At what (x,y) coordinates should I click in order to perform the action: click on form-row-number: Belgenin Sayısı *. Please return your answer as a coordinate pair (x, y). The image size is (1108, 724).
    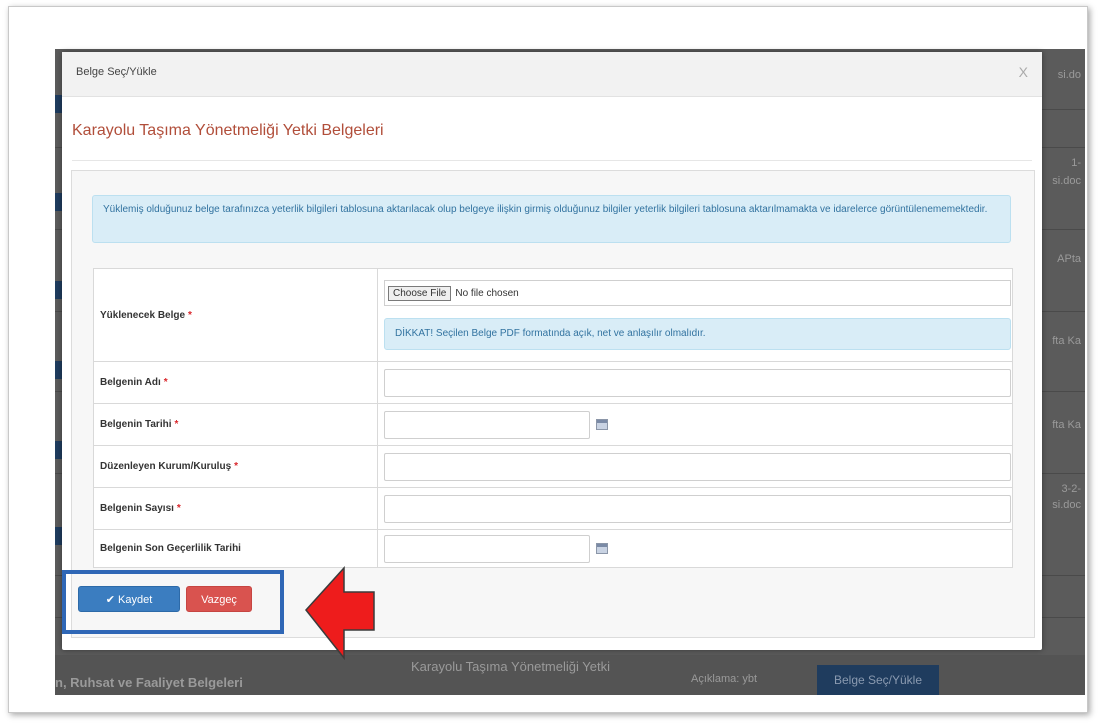
    Looking at the image, I should click on (553, 508).